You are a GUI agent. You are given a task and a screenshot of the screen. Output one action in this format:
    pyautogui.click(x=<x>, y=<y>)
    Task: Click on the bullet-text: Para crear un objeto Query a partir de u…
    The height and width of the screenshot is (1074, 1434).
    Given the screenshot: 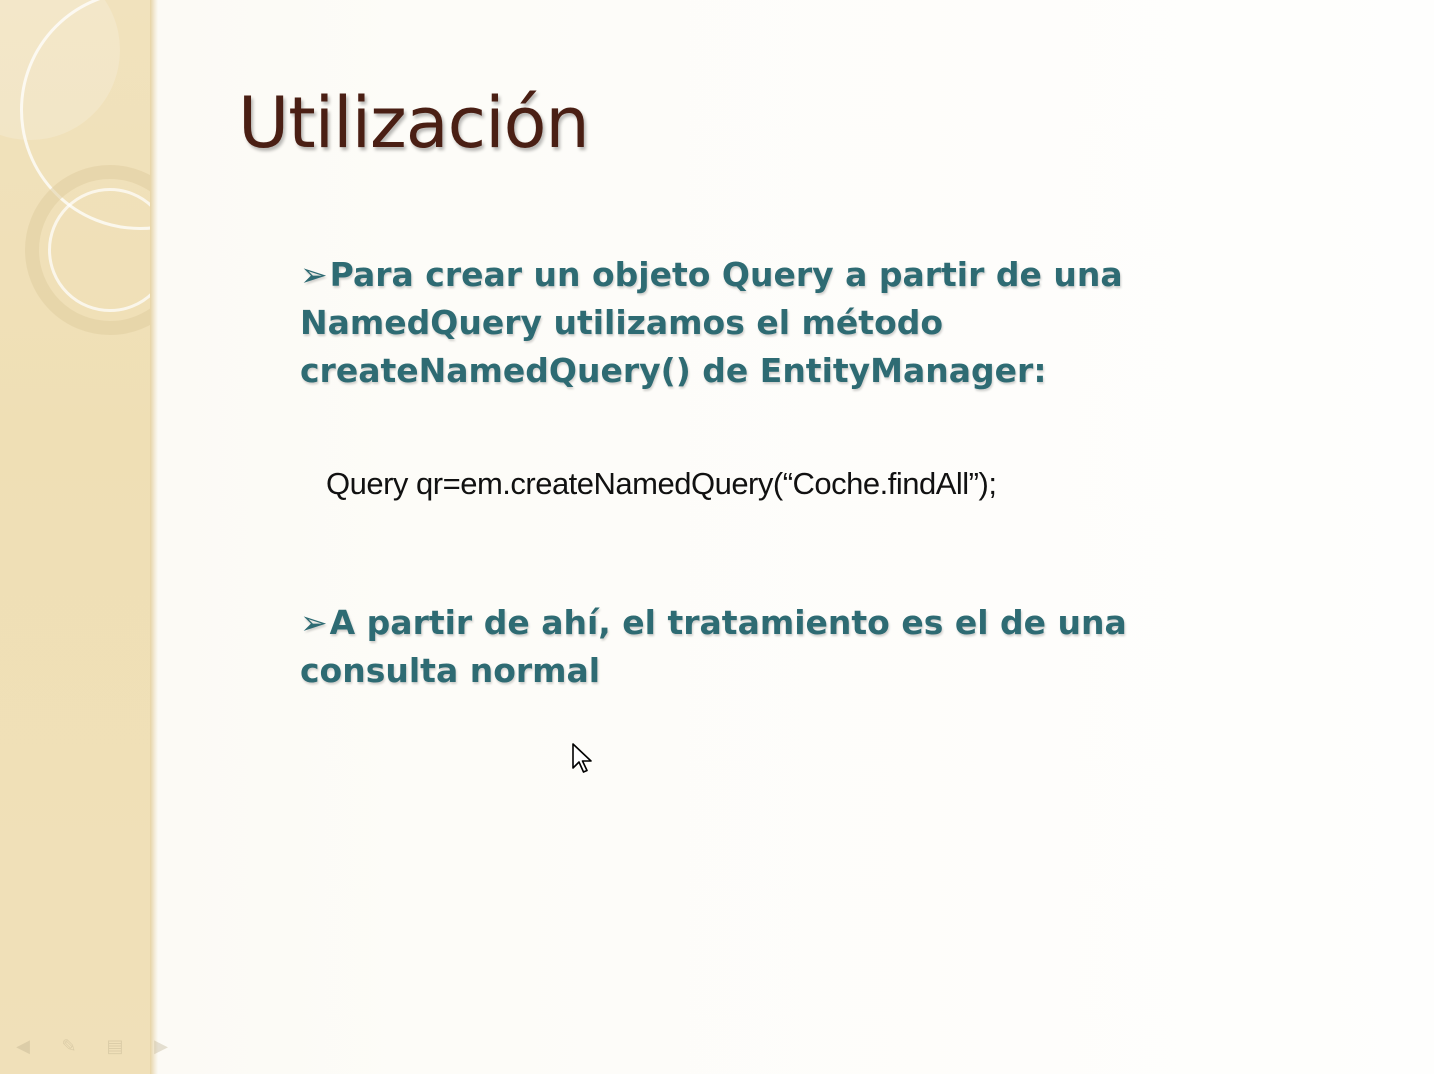 What is the action you would take?
    pyautogui.click(x=711, y=322)
    